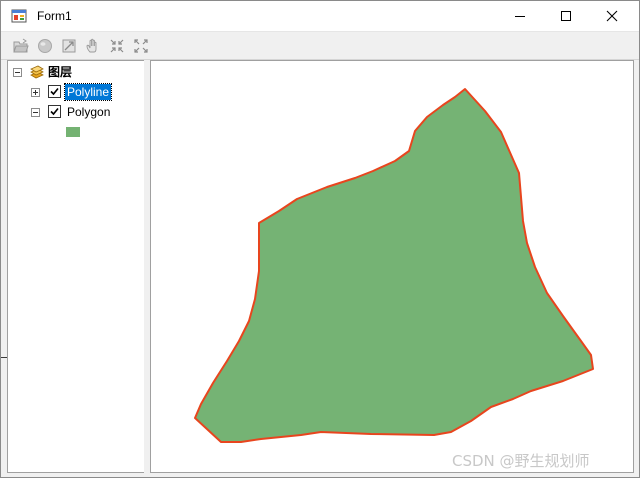 Image resolution: width=640 pixels, height=480 pixels. I want to click on minimize-icon, so click(520, 16).